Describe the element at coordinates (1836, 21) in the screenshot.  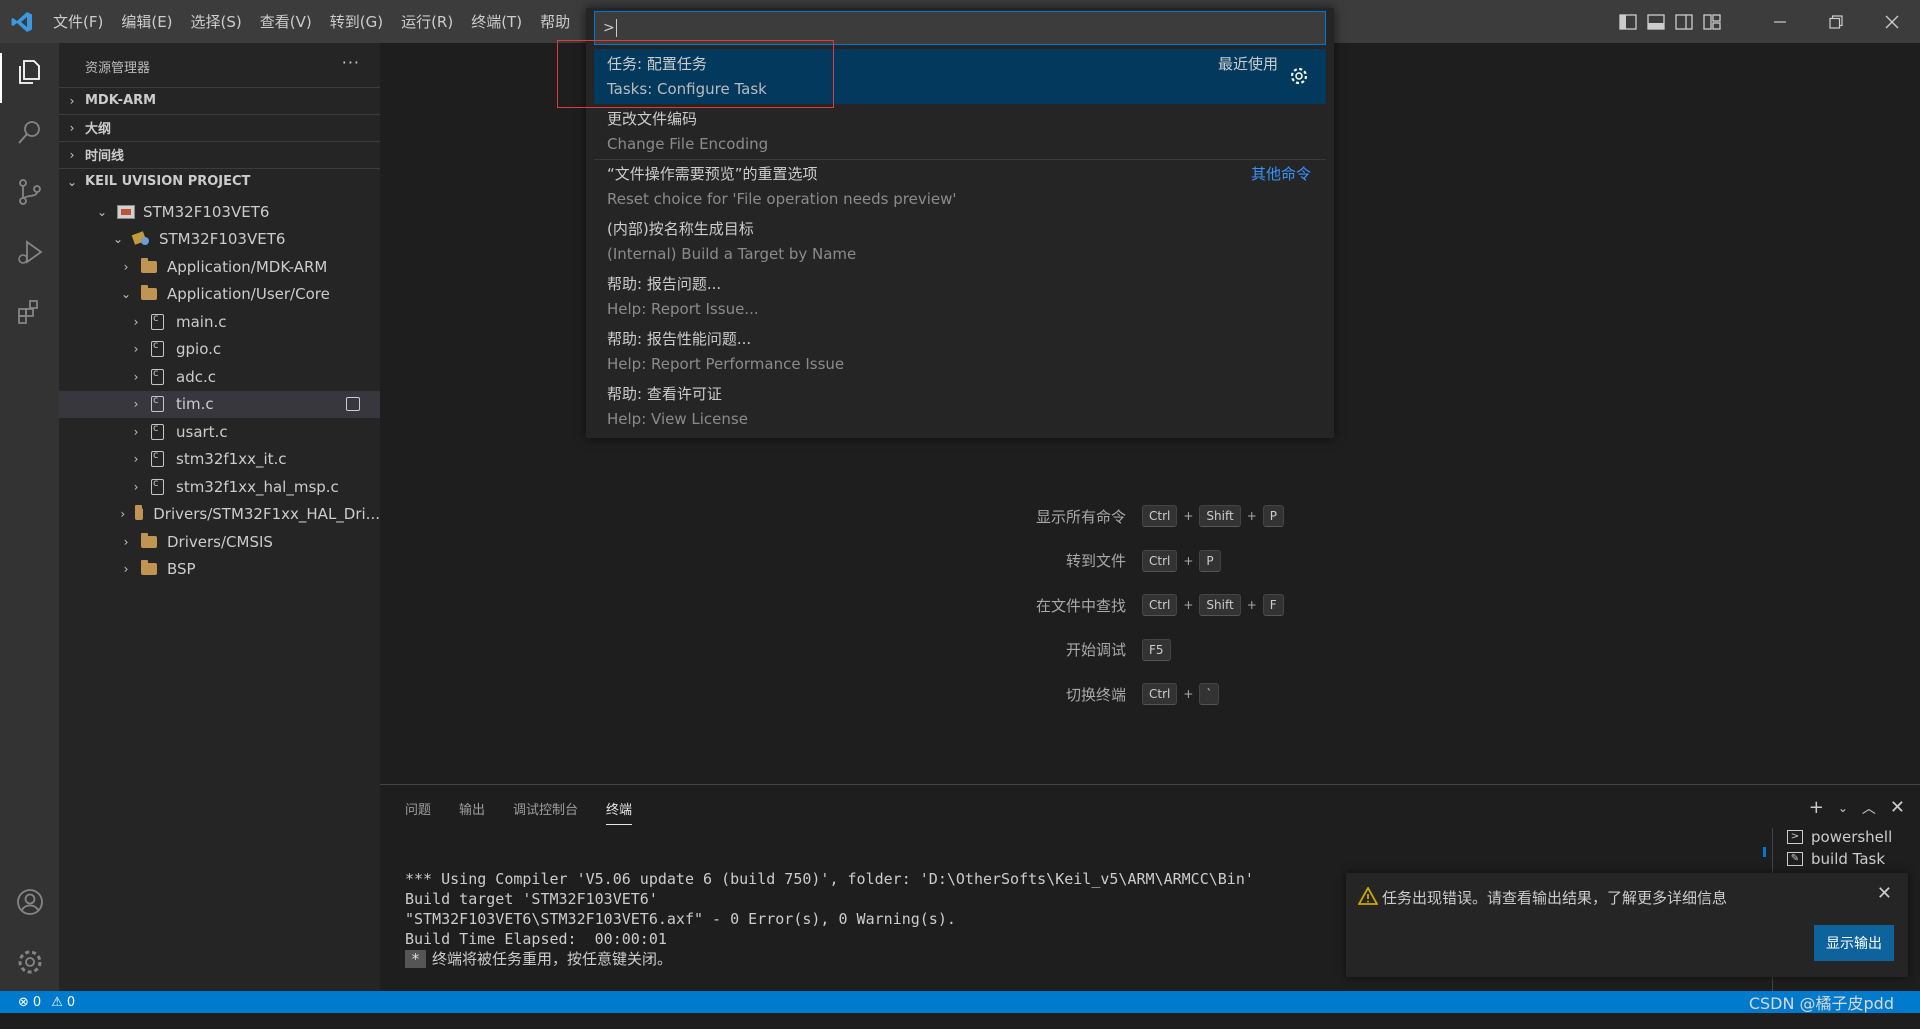
I see `restore-button` at that location.